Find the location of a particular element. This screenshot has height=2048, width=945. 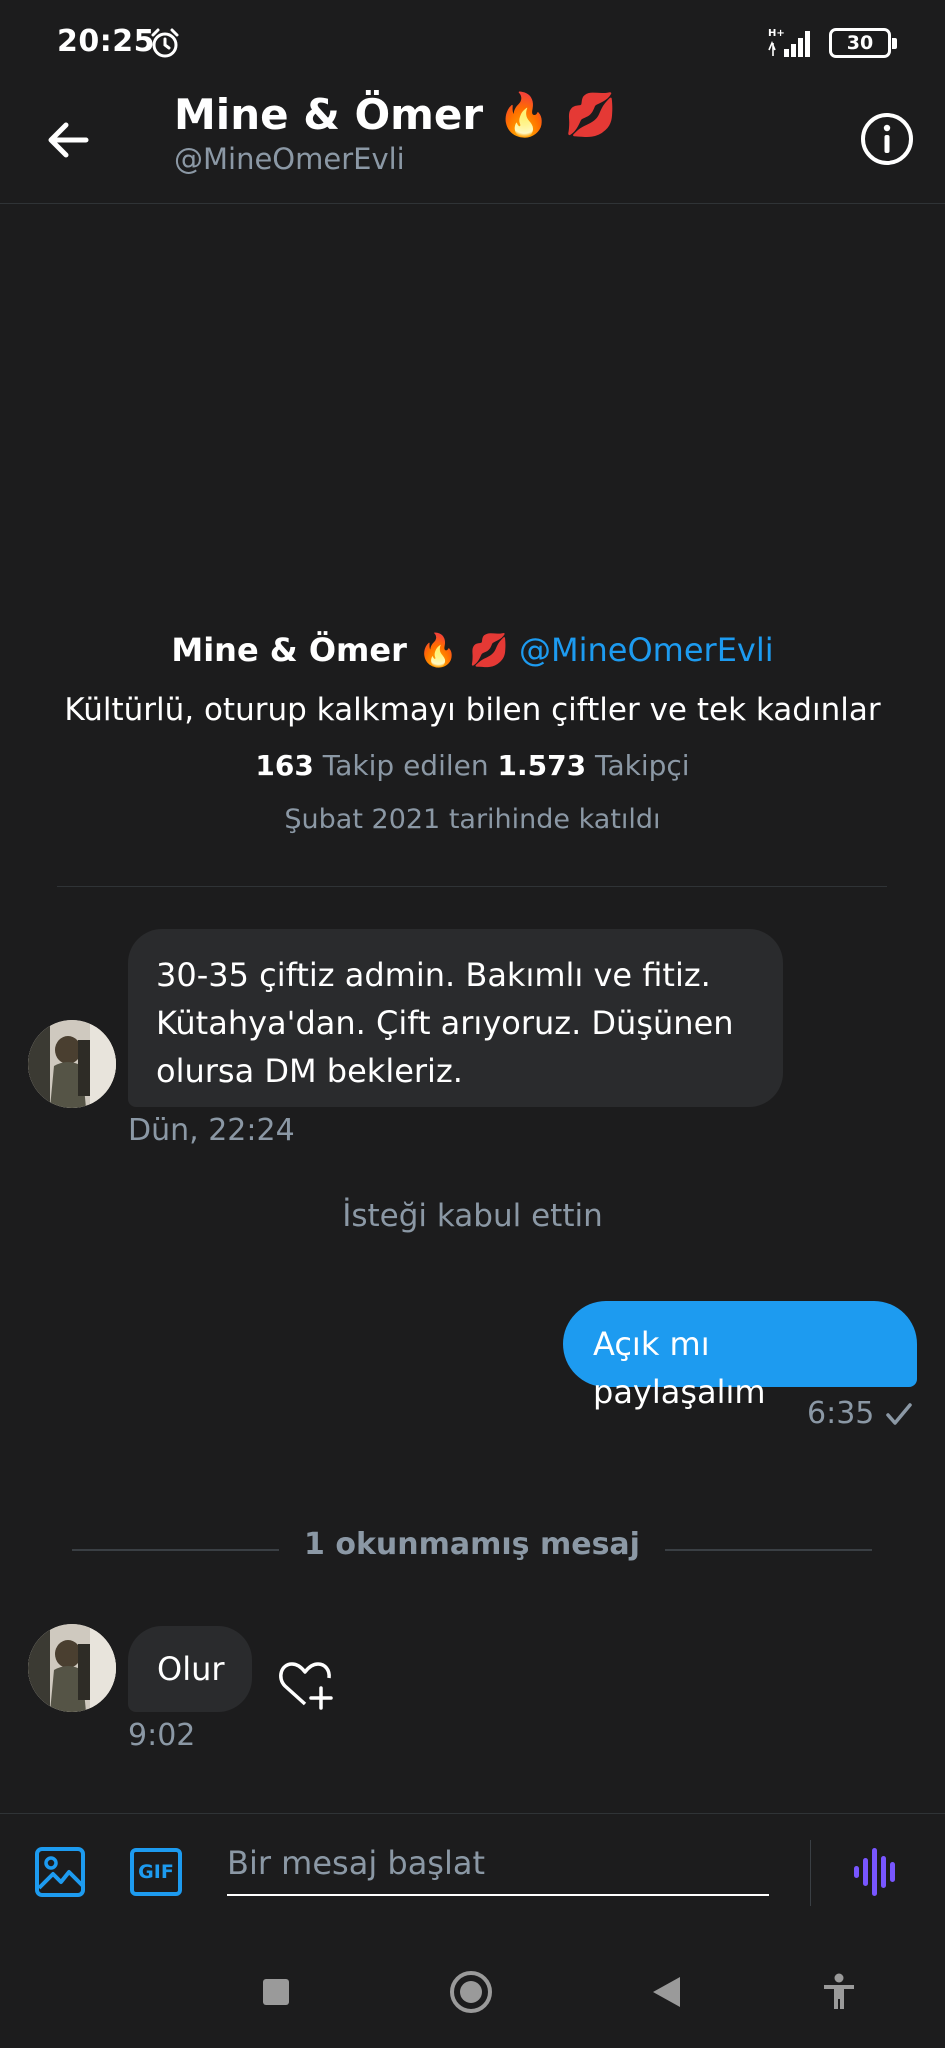

checkmark-icon is located at coordinates (899, 1414).